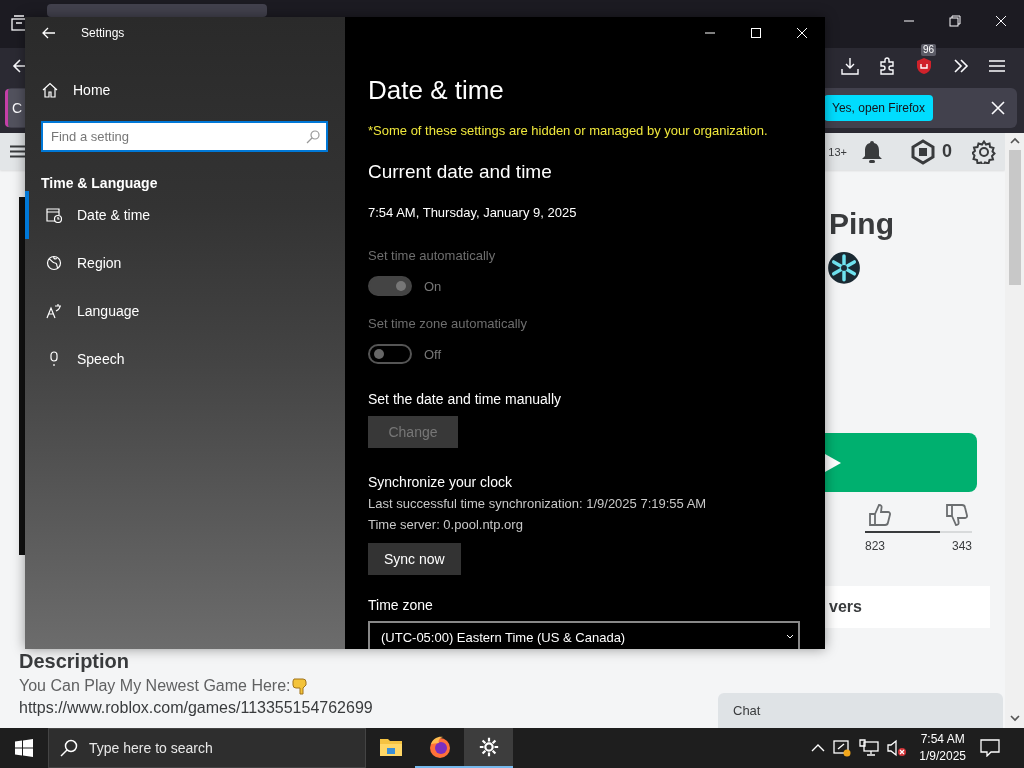 The height and width of the screenshot is (768, 1024). I want to click on folder-icon, so click(390, 747).